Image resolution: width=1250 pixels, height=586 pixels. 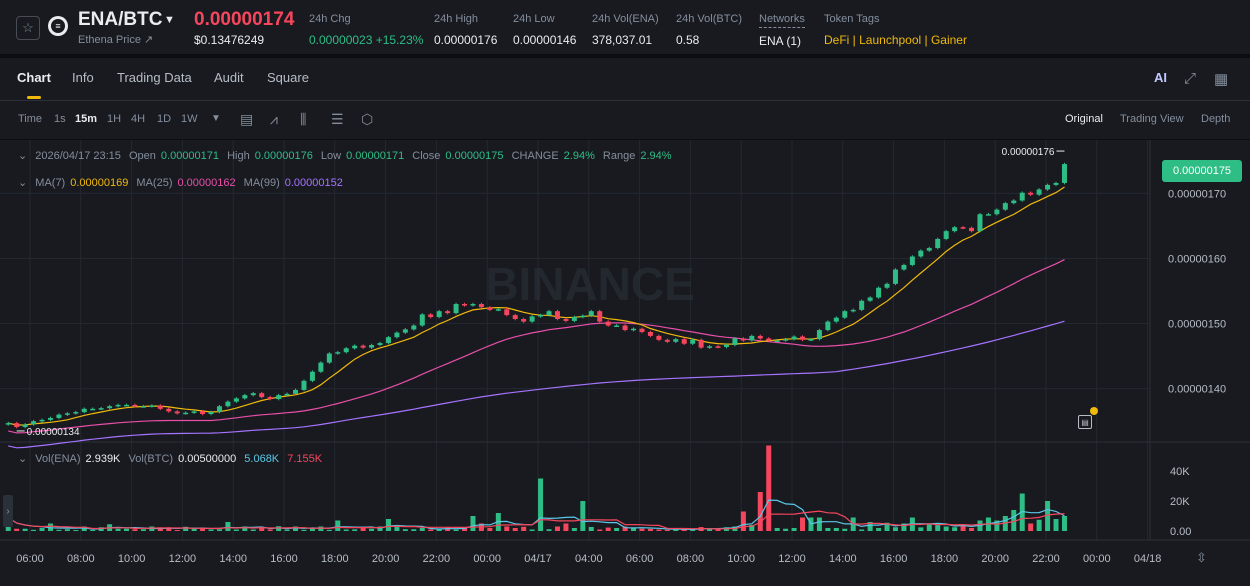 I want to click on drawing-tool-icon: ▤, so click(x=1085, y=422).